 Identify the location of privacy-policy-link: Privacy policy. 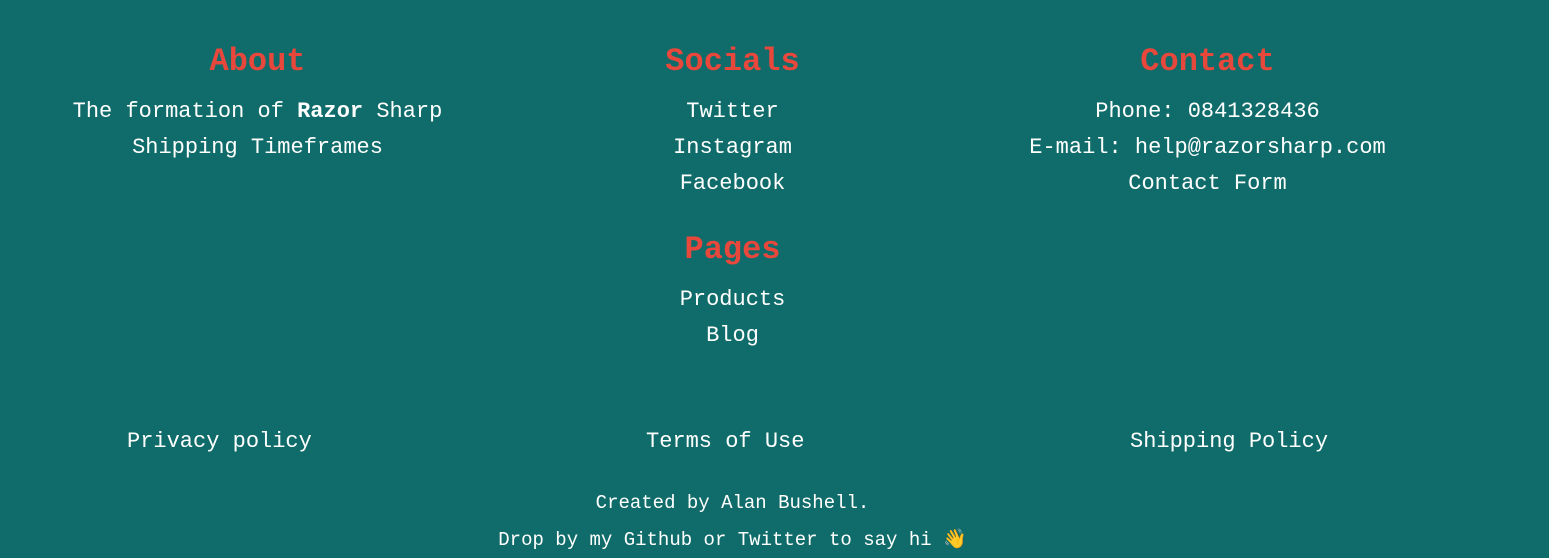
(219, 442).